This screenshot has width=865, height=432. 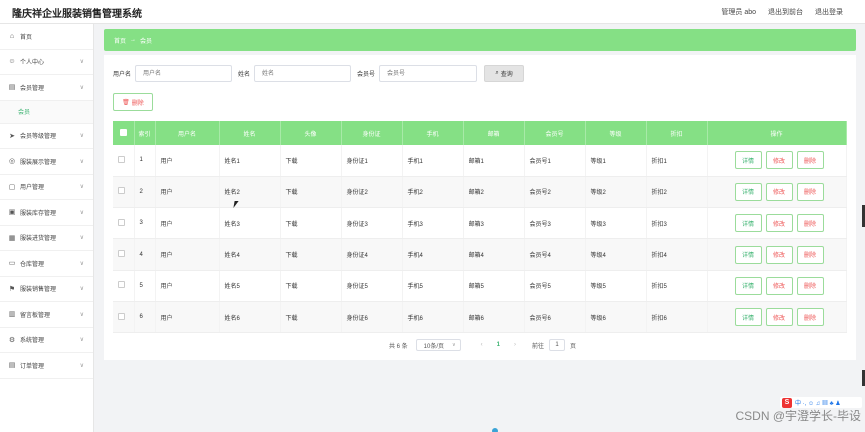 I want to click on sogou-logo-icon: S, so click(x=787, y=402).